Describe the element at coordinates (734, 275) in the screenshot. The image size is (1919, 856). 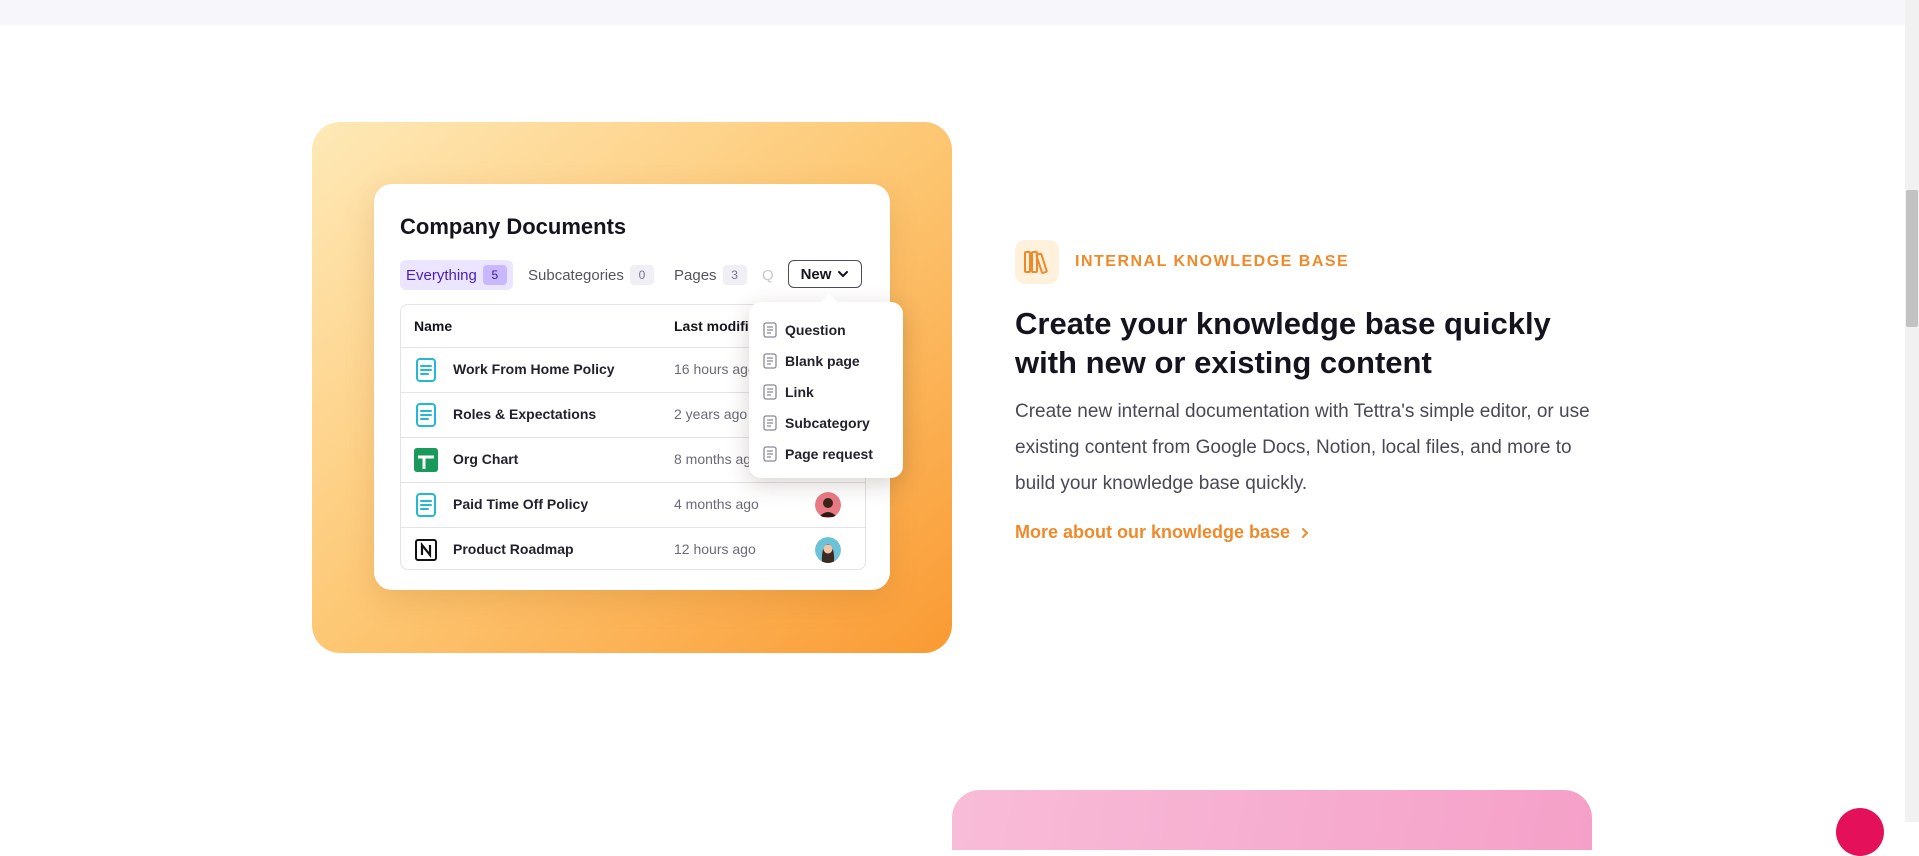
I see `tab-count: 3` at that location.